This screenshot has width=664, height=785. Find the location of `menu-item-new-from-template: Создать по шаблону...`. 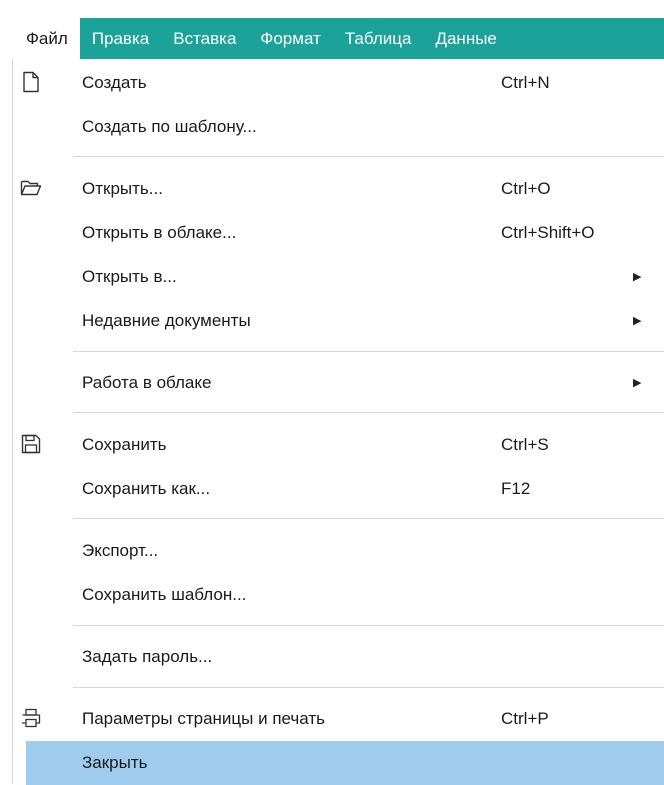

menu-item-new-from-template: Создать по шаблону... is located at coordinates (338, 127).